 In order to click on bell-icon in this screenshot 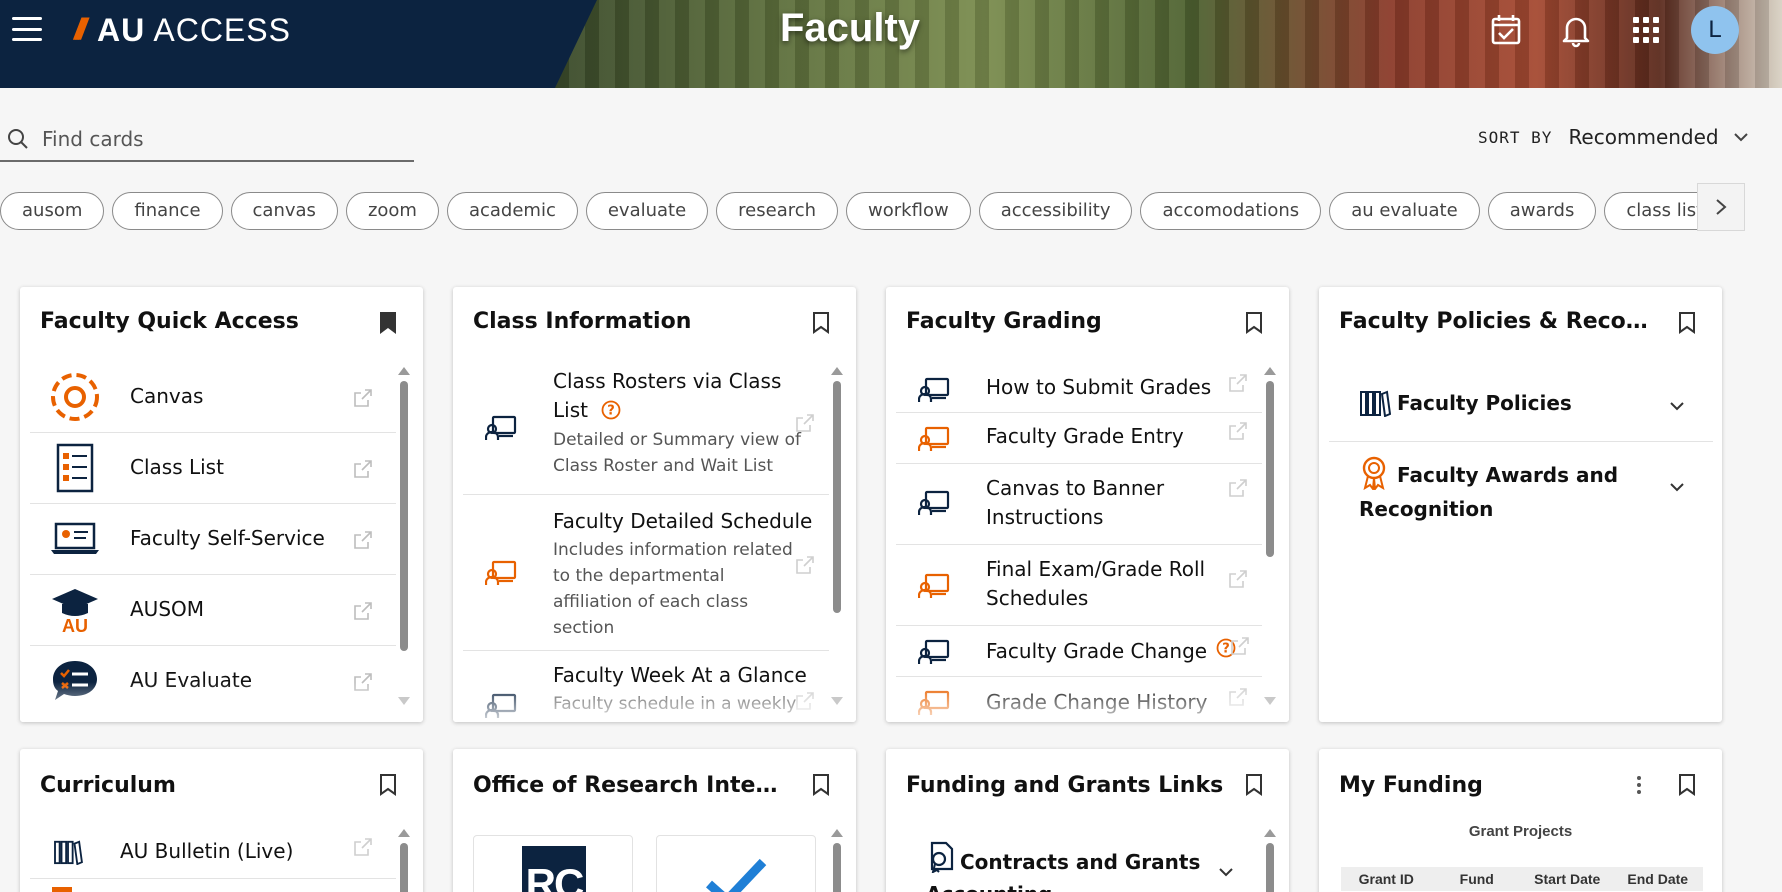, I will do `click(1576, 30)`.